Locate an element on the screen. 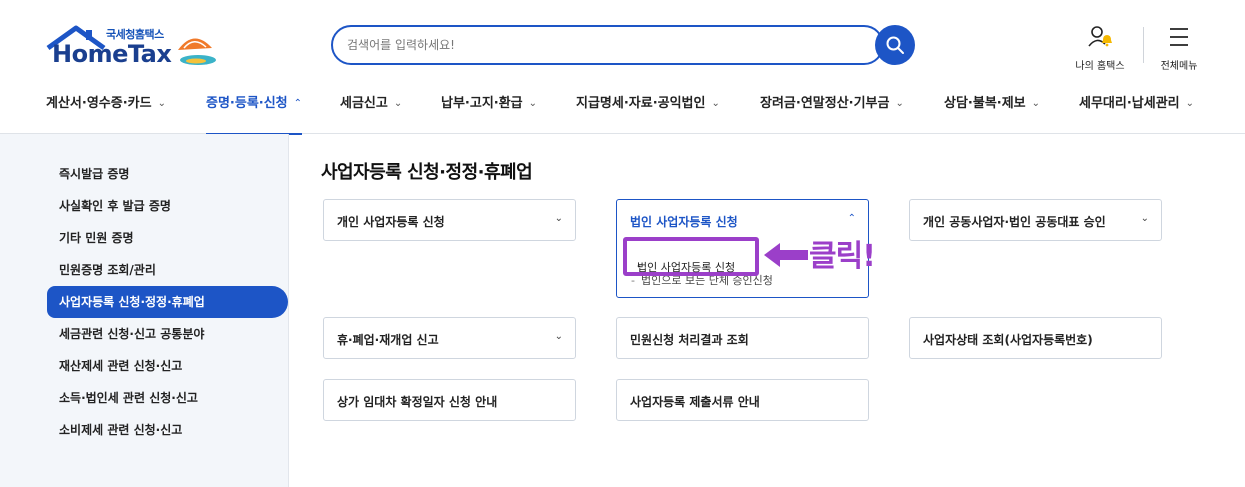  page-title: 사업자등록 신청·정정·휴폐업 is located at coordinates (427, 172).